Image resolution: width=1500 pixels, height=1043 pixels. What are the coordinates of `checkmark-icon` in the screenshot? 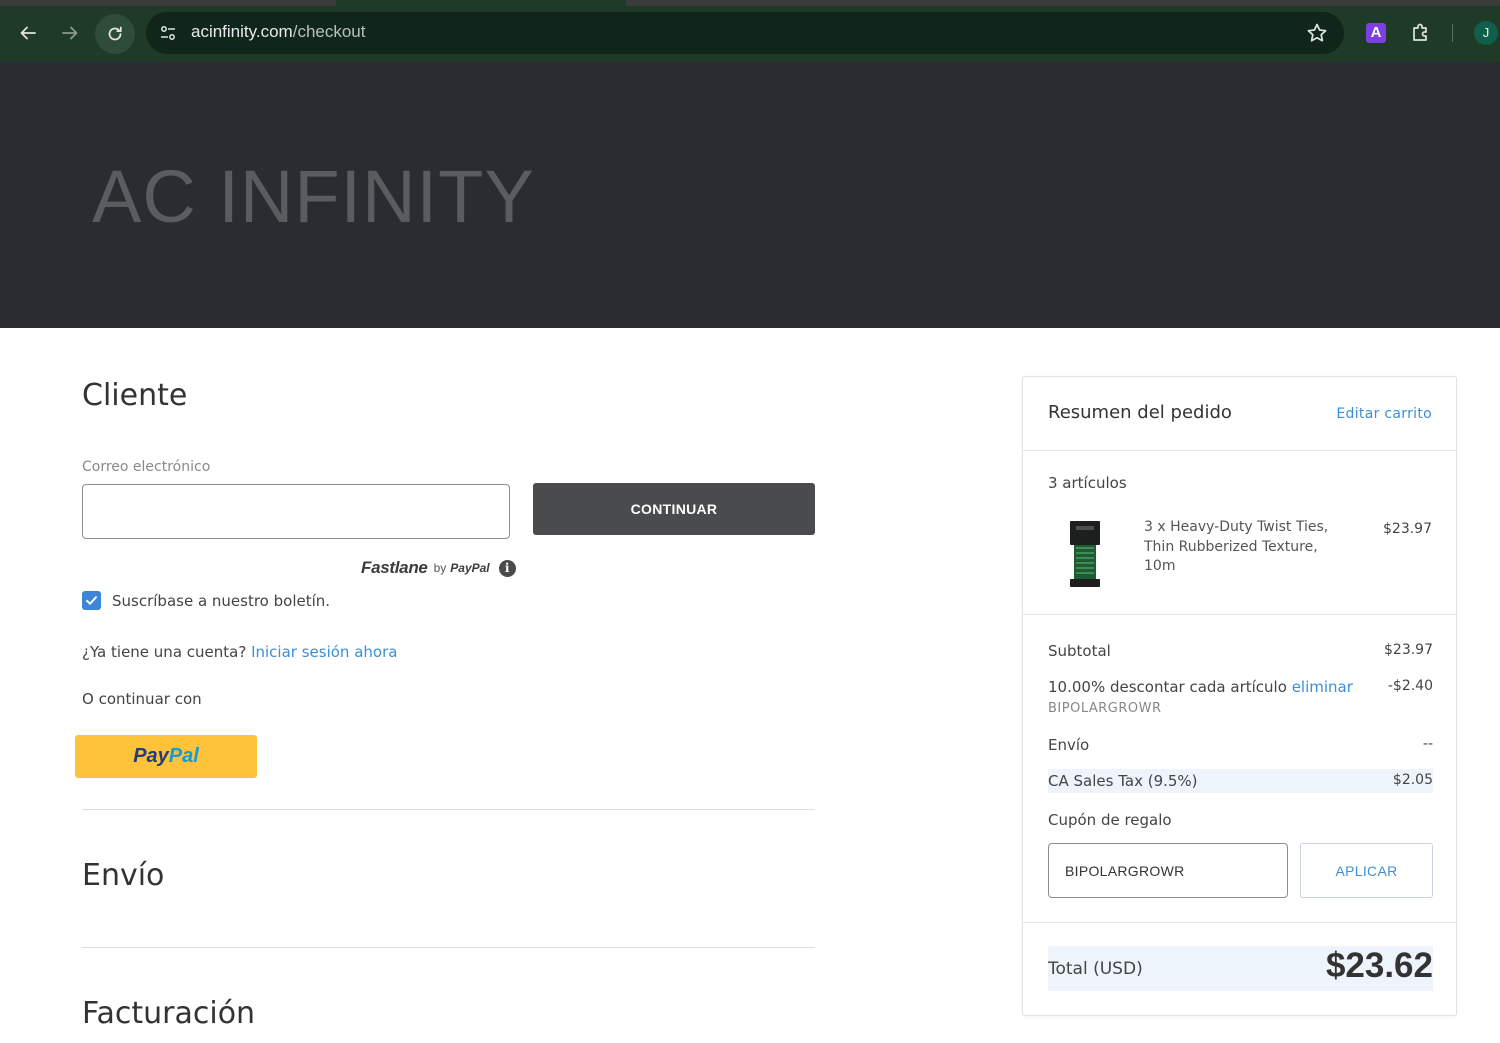 It's located at (91, 600).